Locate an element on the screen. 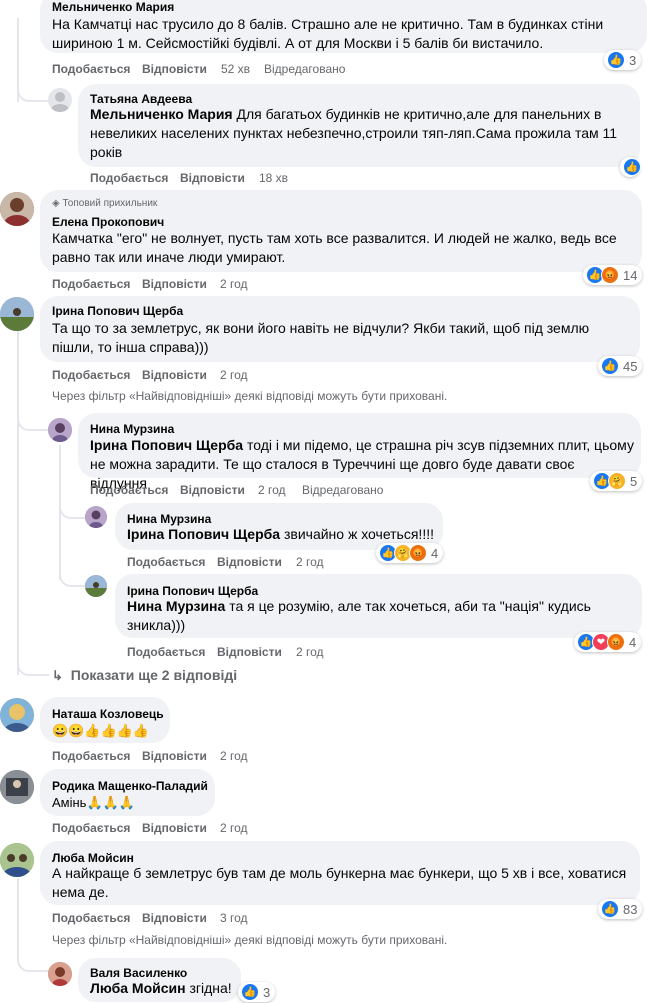 This screenshot has width=655, height=1003. reply-arrow-icon: ↳ is located at coordinates (57, 675).